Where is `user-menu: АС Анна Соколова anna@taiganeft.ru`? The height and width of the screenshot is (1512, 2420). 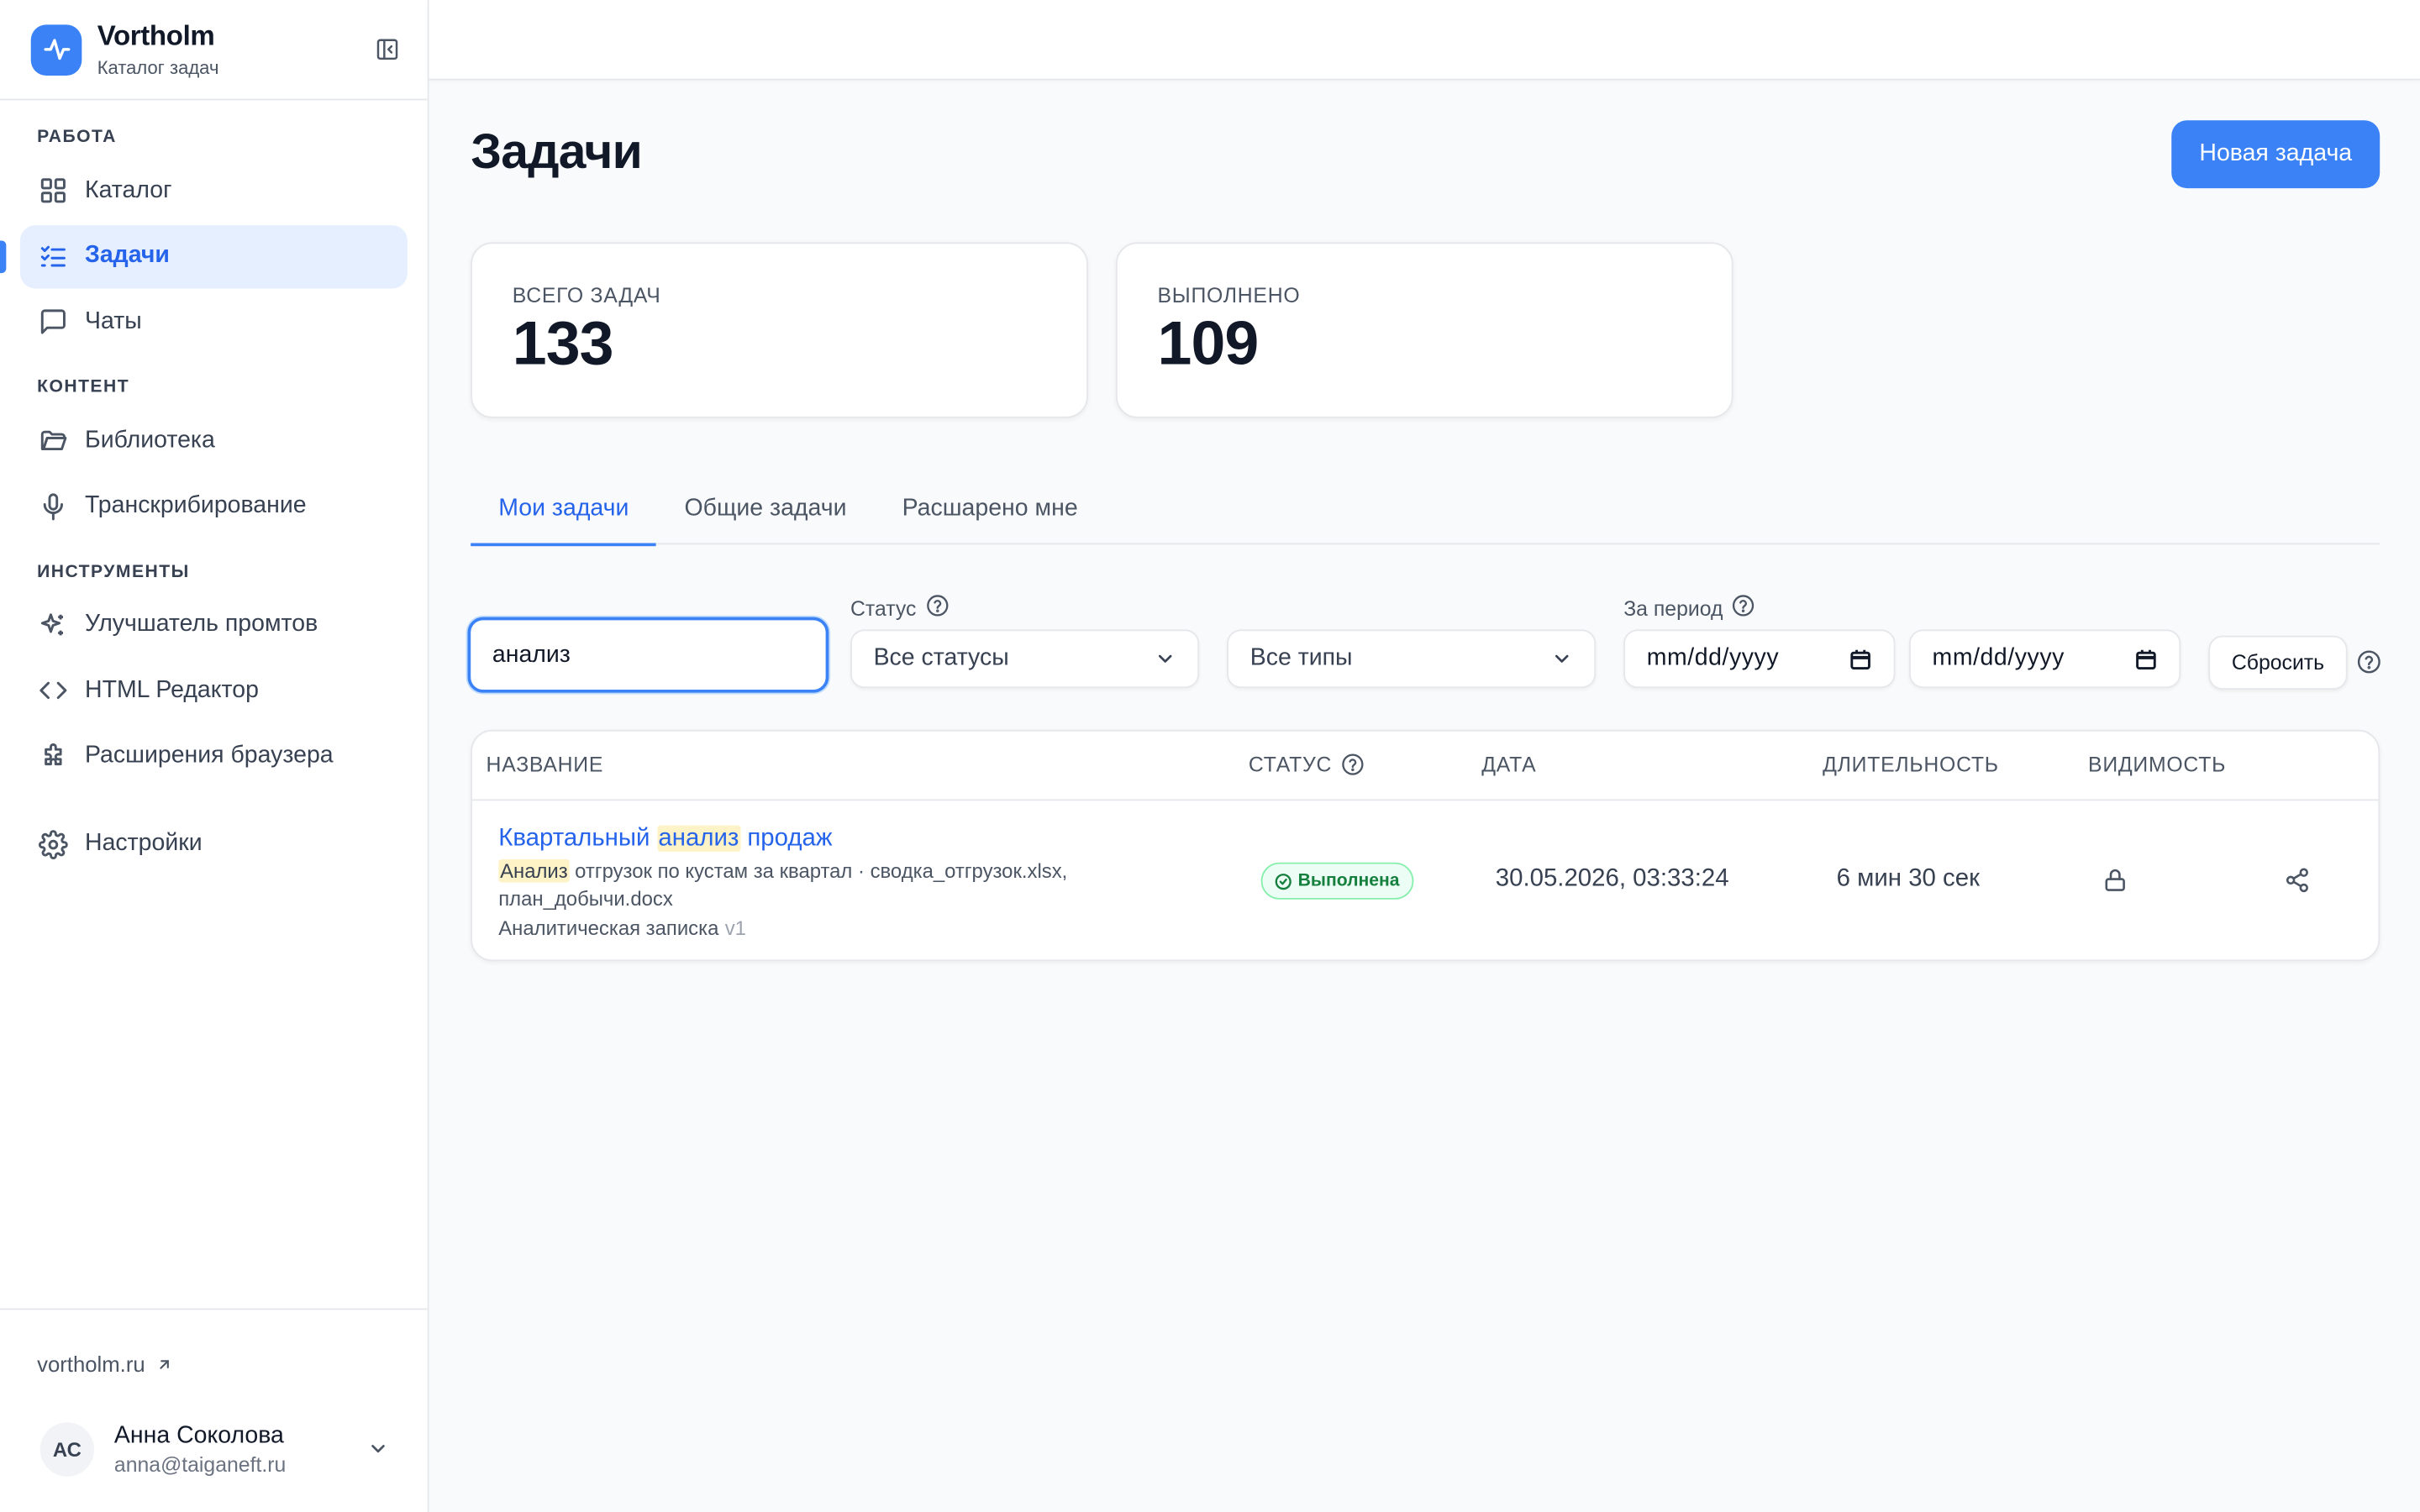 user-menu: АС Анна Соколова anna@taiganeft.ru is located at coordinates (217, 1449).